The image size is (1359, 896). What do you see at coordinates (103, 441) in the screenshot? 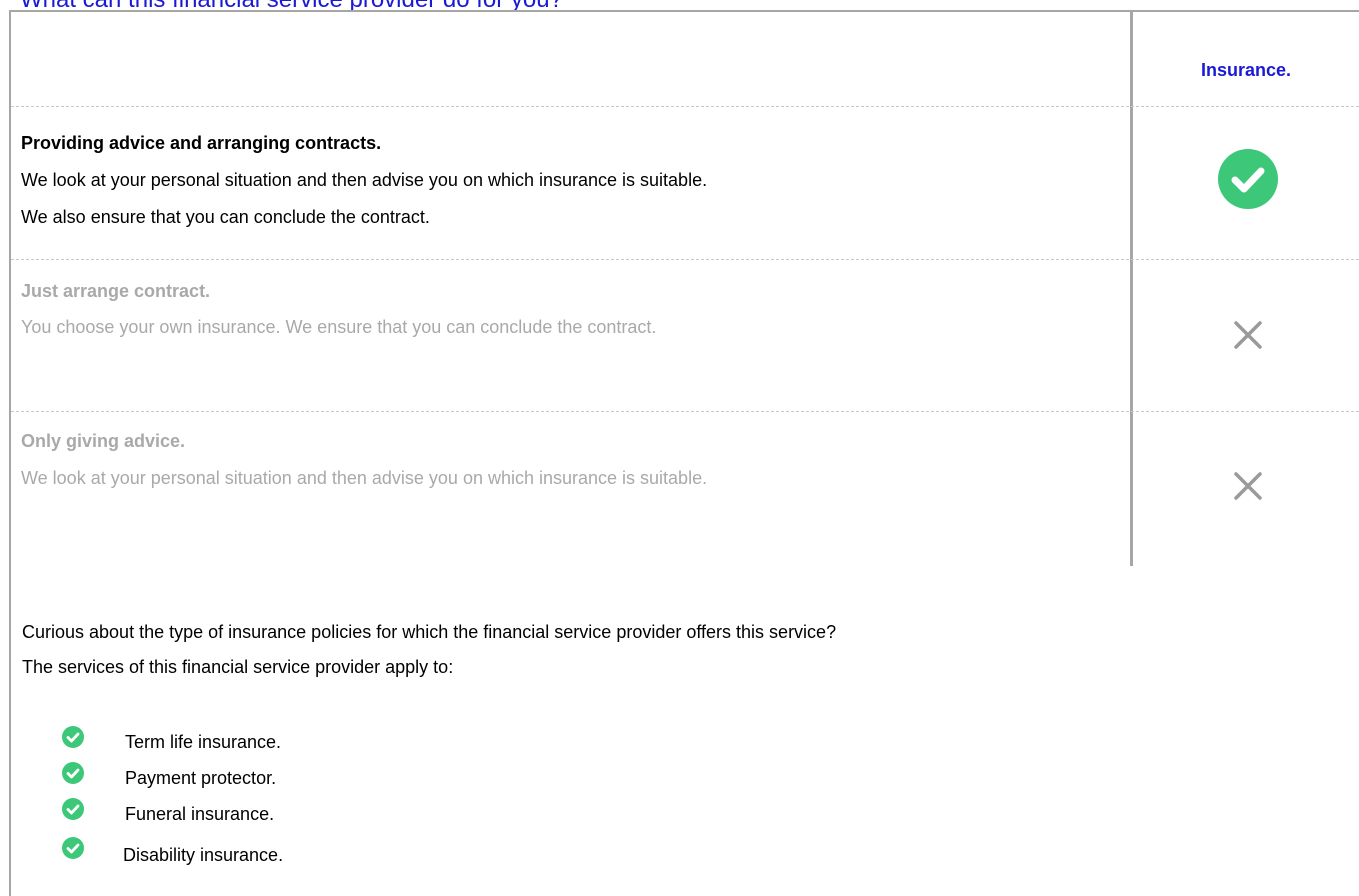
I see `row-title-advice-only: Only giving advice.` at bounding box center [103, 441].